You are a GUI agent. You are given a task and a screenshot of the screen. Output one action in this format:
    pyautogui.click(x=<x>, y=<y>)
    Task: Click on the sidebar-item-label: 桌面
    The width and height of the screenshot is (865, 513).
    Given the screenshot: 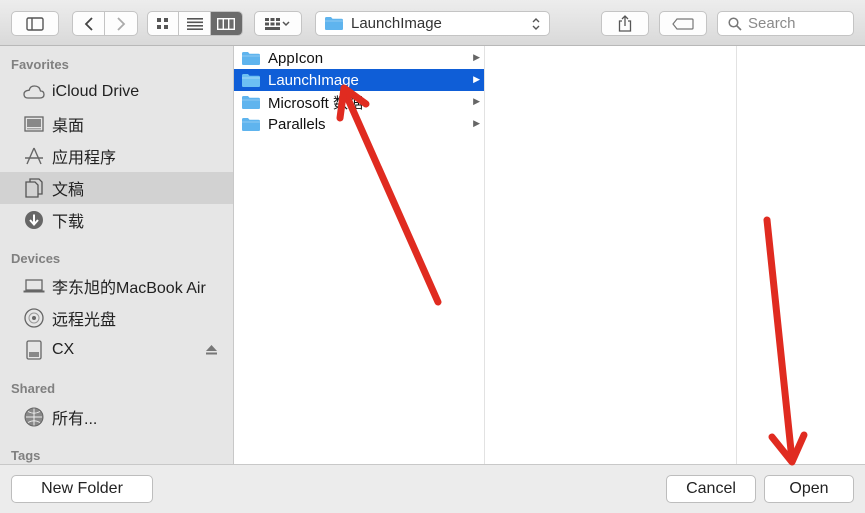 What is the action you would take?
    pyautogui.click(x=68, y=126)
    